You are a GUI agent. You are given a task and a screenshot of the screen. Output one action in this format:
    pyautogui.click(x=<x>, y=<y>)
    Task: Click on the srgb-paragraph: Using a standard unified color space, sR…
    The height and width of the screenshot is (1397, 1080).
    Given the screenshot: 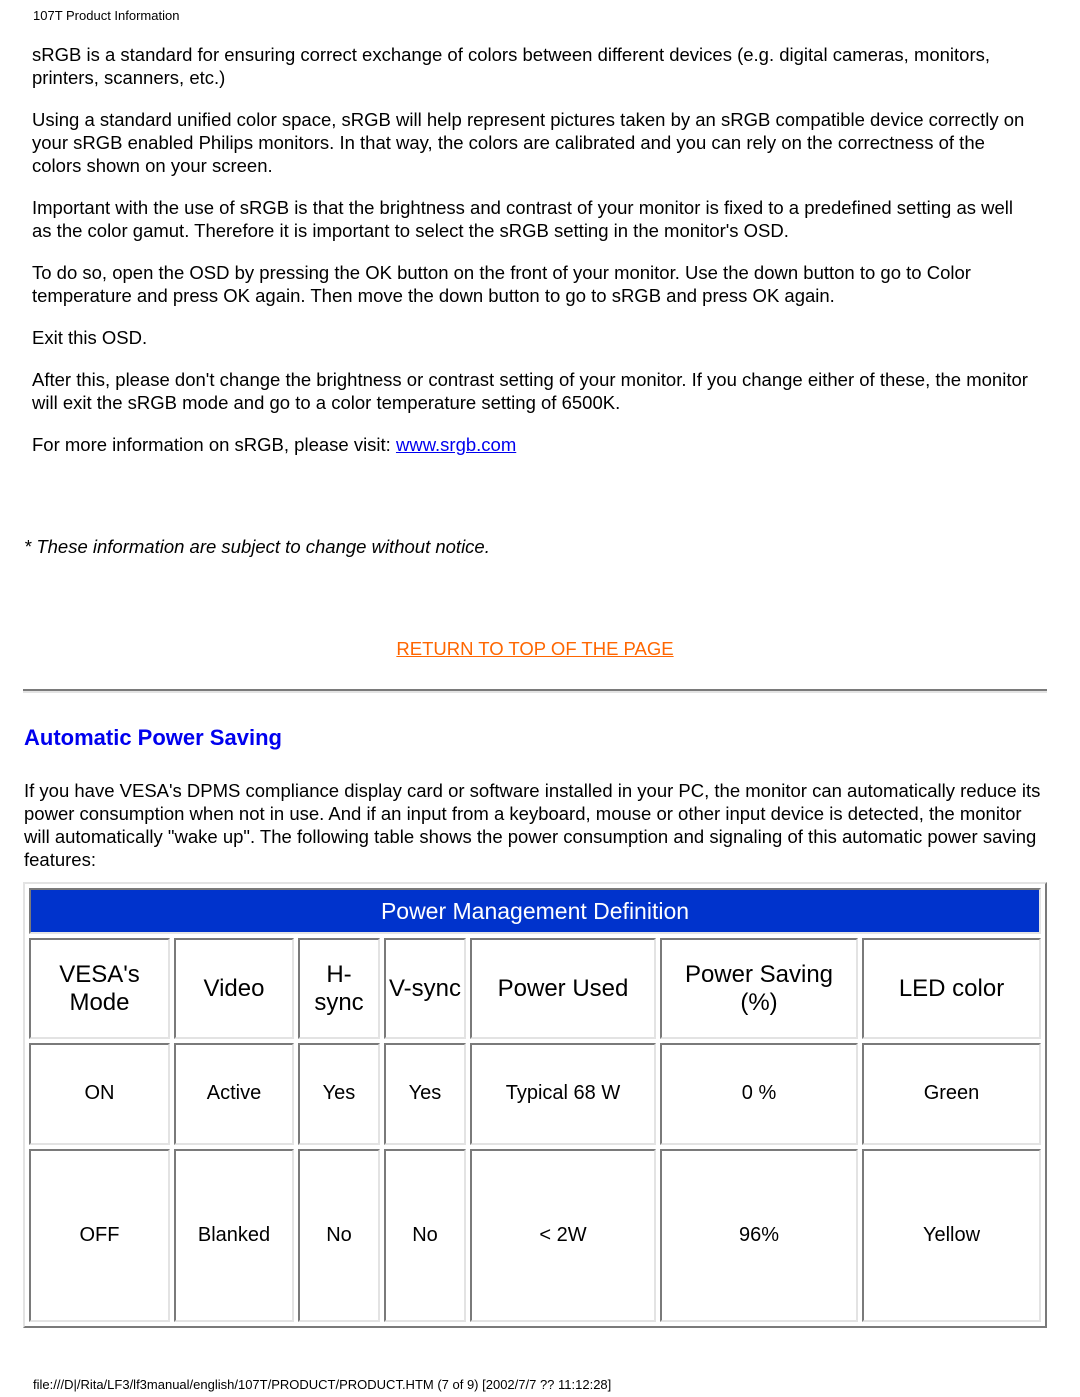 What is the action you would take?
    pyautogui.click(x=528, y=142)
    